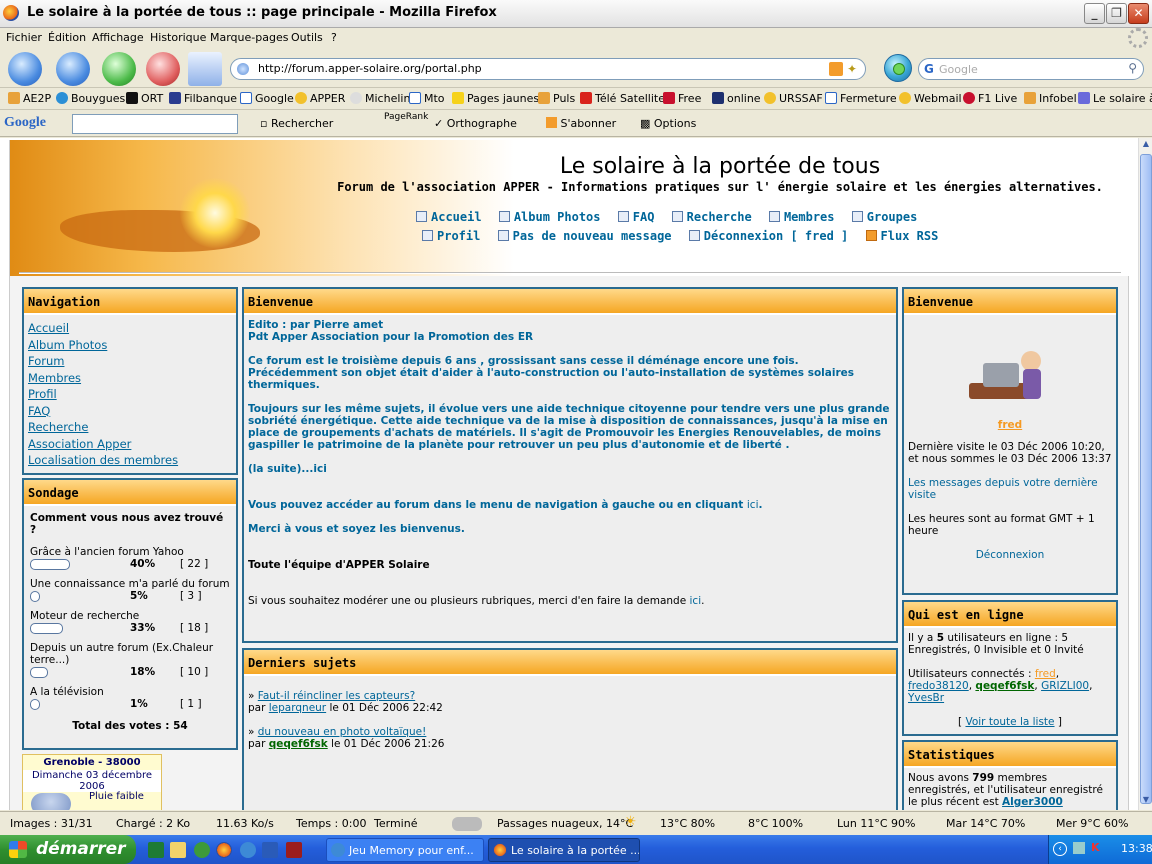 The height and width of the screenshot is (864, 1152). Describe the element at coordinates (73, 69) in the screenshot. I see `forward-arrow-icon` at that location.